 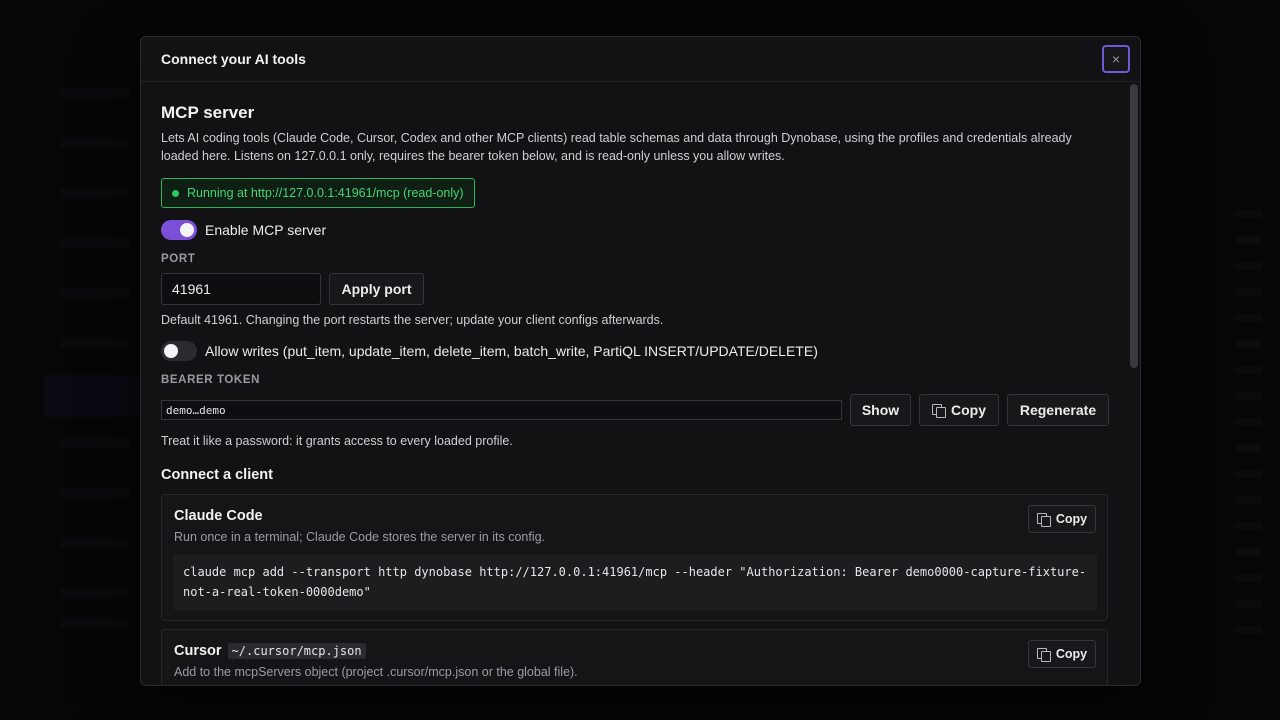 I want to click on close-button: ×, so click(x=1116, y=59).